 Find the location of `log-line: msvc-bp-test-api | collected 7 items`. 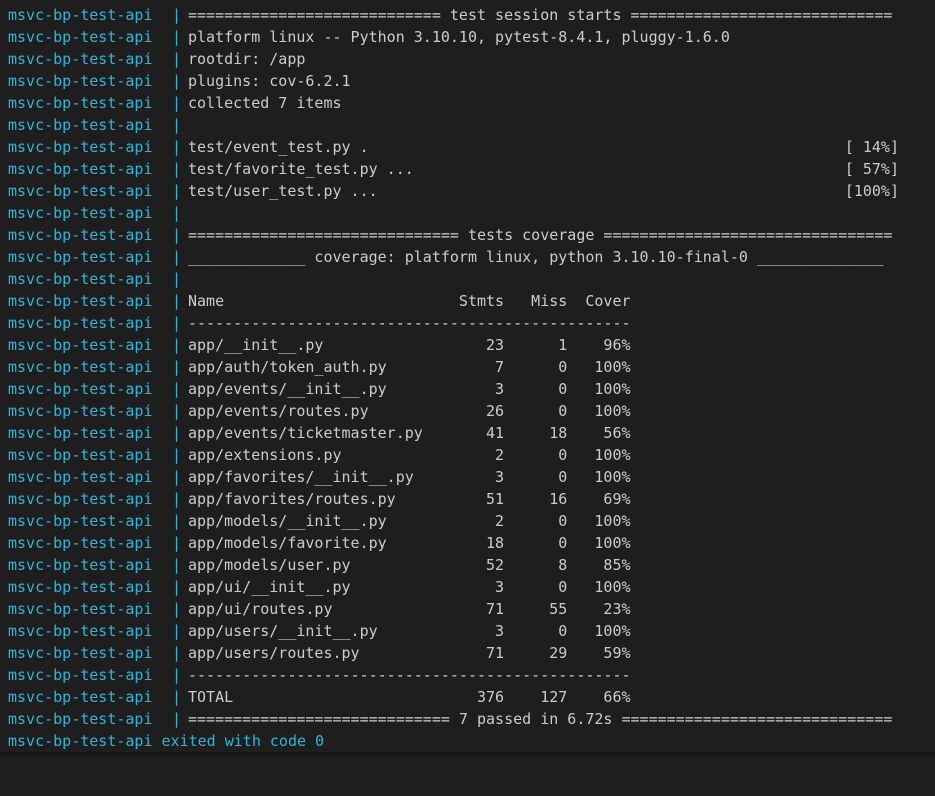

log-line: msvc-bp-test-api | collected 7 items is located at coordinates (467, 103).